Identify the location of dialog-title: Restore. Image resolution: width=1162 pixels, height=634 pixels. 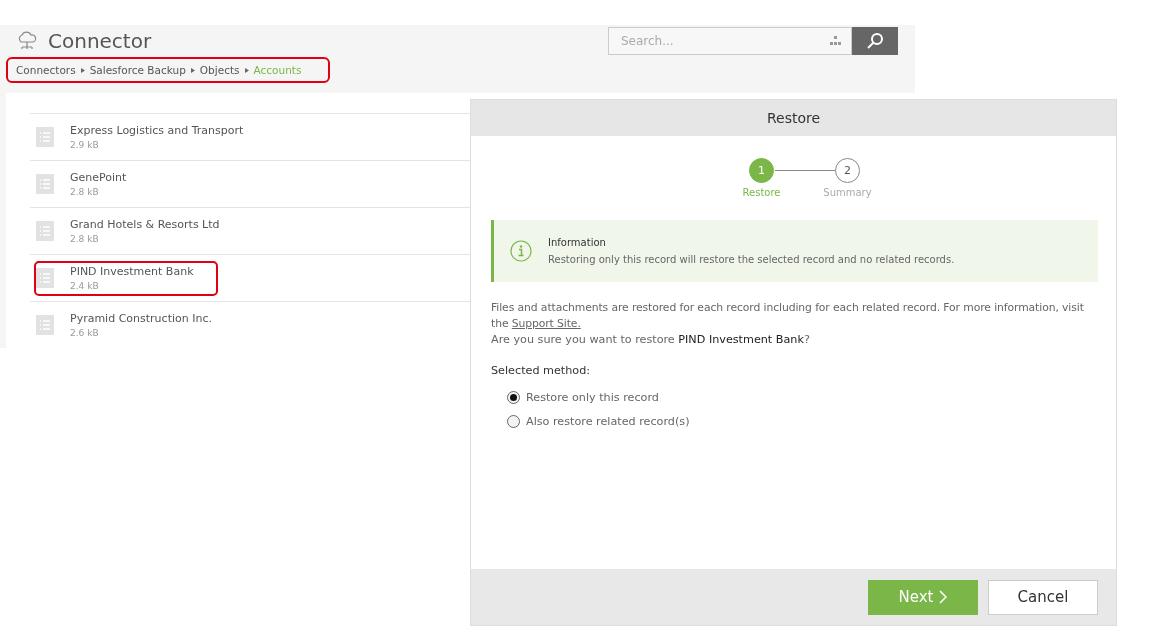
(793, 118).